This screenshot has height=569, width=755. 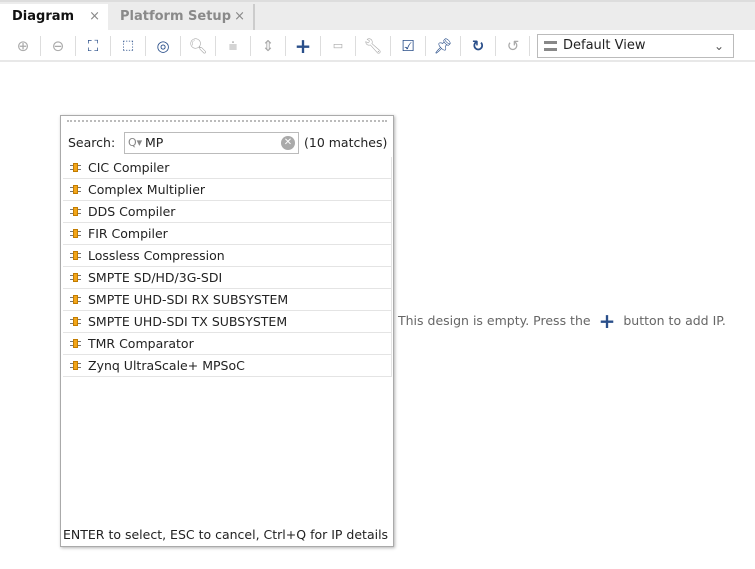 What do you see at coordinates (58, 46) in the screenshot?
I see `zoom-out-icon: ⊖` at bounding box center [58, 46].